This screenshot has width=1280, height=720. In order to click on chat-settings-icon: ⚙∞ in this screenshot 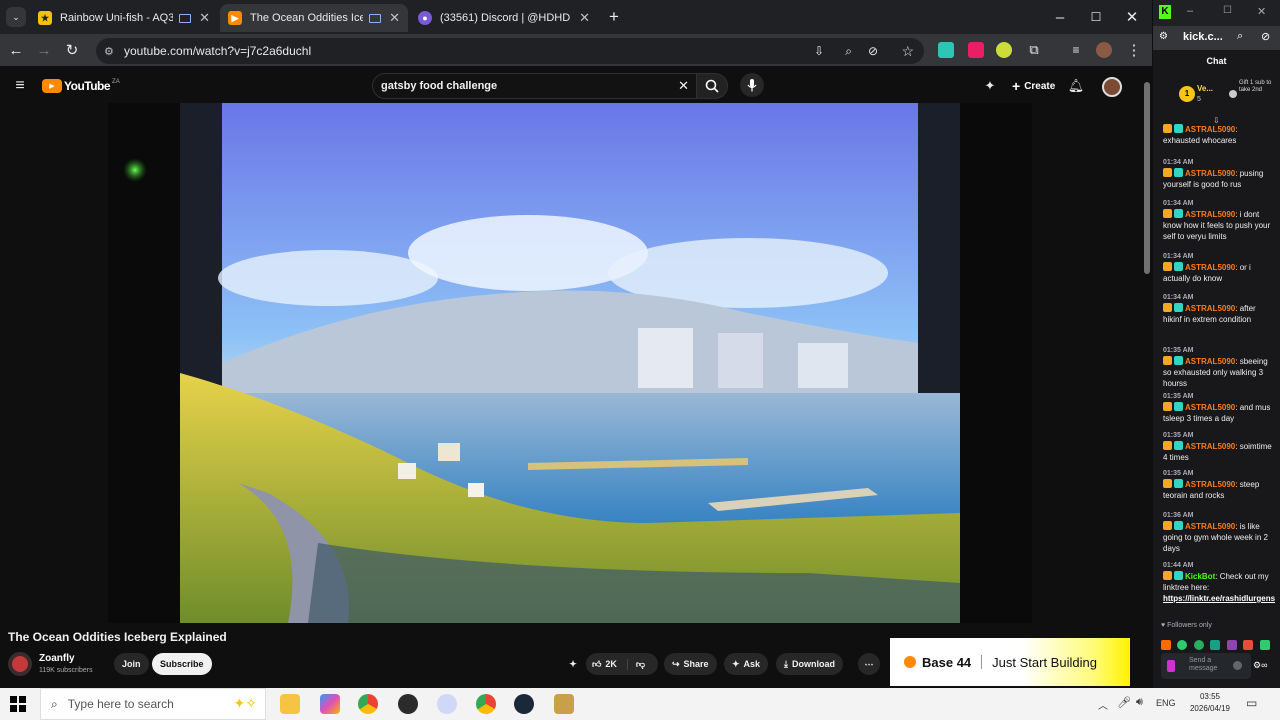, I will do `click(1260, 665)`.